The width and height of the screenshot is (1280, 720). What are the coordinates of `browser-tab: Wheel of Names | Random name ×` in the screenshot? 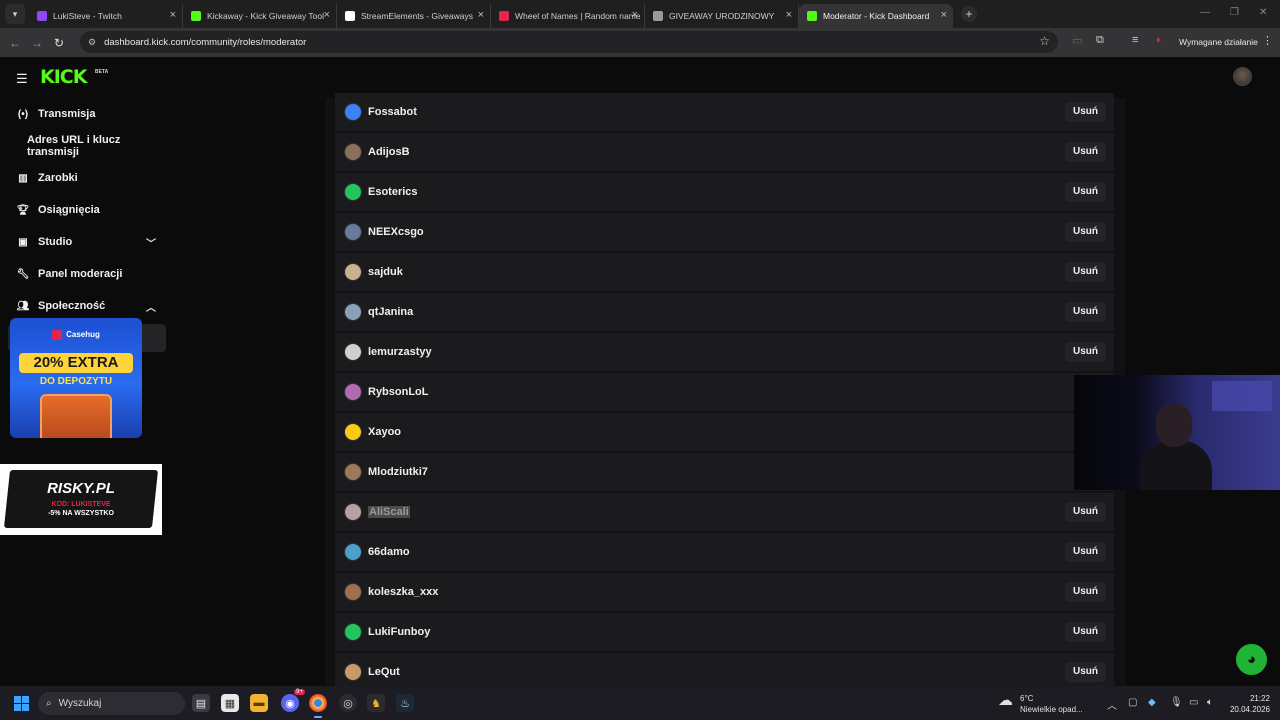 It's located at (568, 16).